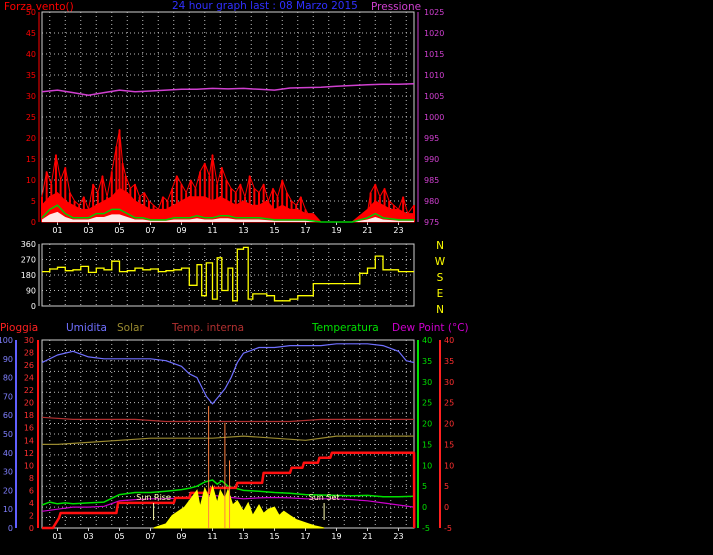  What do you see at coordinates (274, 230) in the screenshot?
I see `wind-panel-x-tick-label: 15` at bounding box center [274, 230].